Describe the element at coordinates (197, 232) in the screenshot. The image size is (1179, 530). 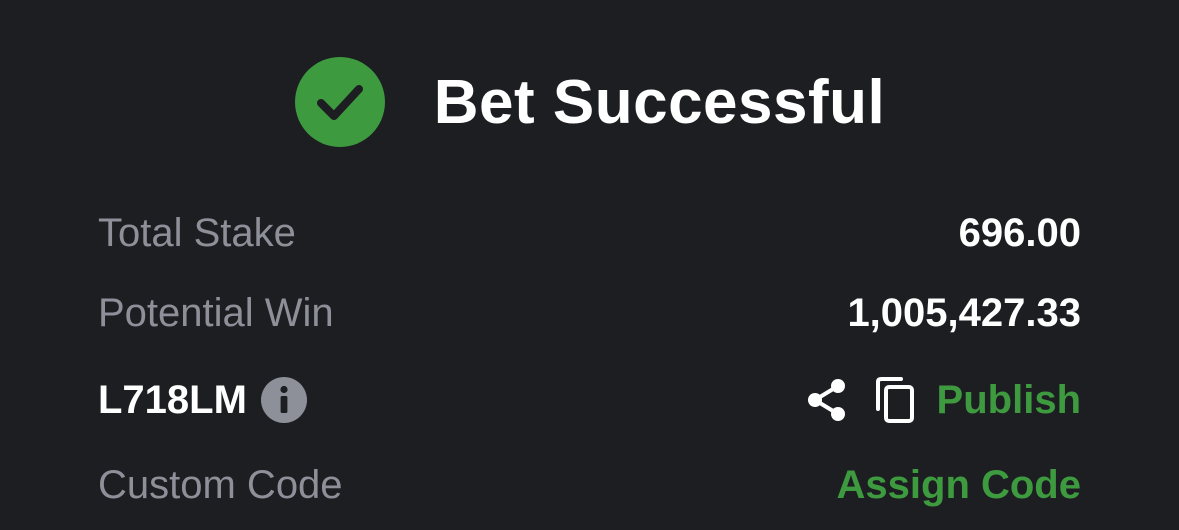
I see `total-stake-label: Total Stake` at that location.